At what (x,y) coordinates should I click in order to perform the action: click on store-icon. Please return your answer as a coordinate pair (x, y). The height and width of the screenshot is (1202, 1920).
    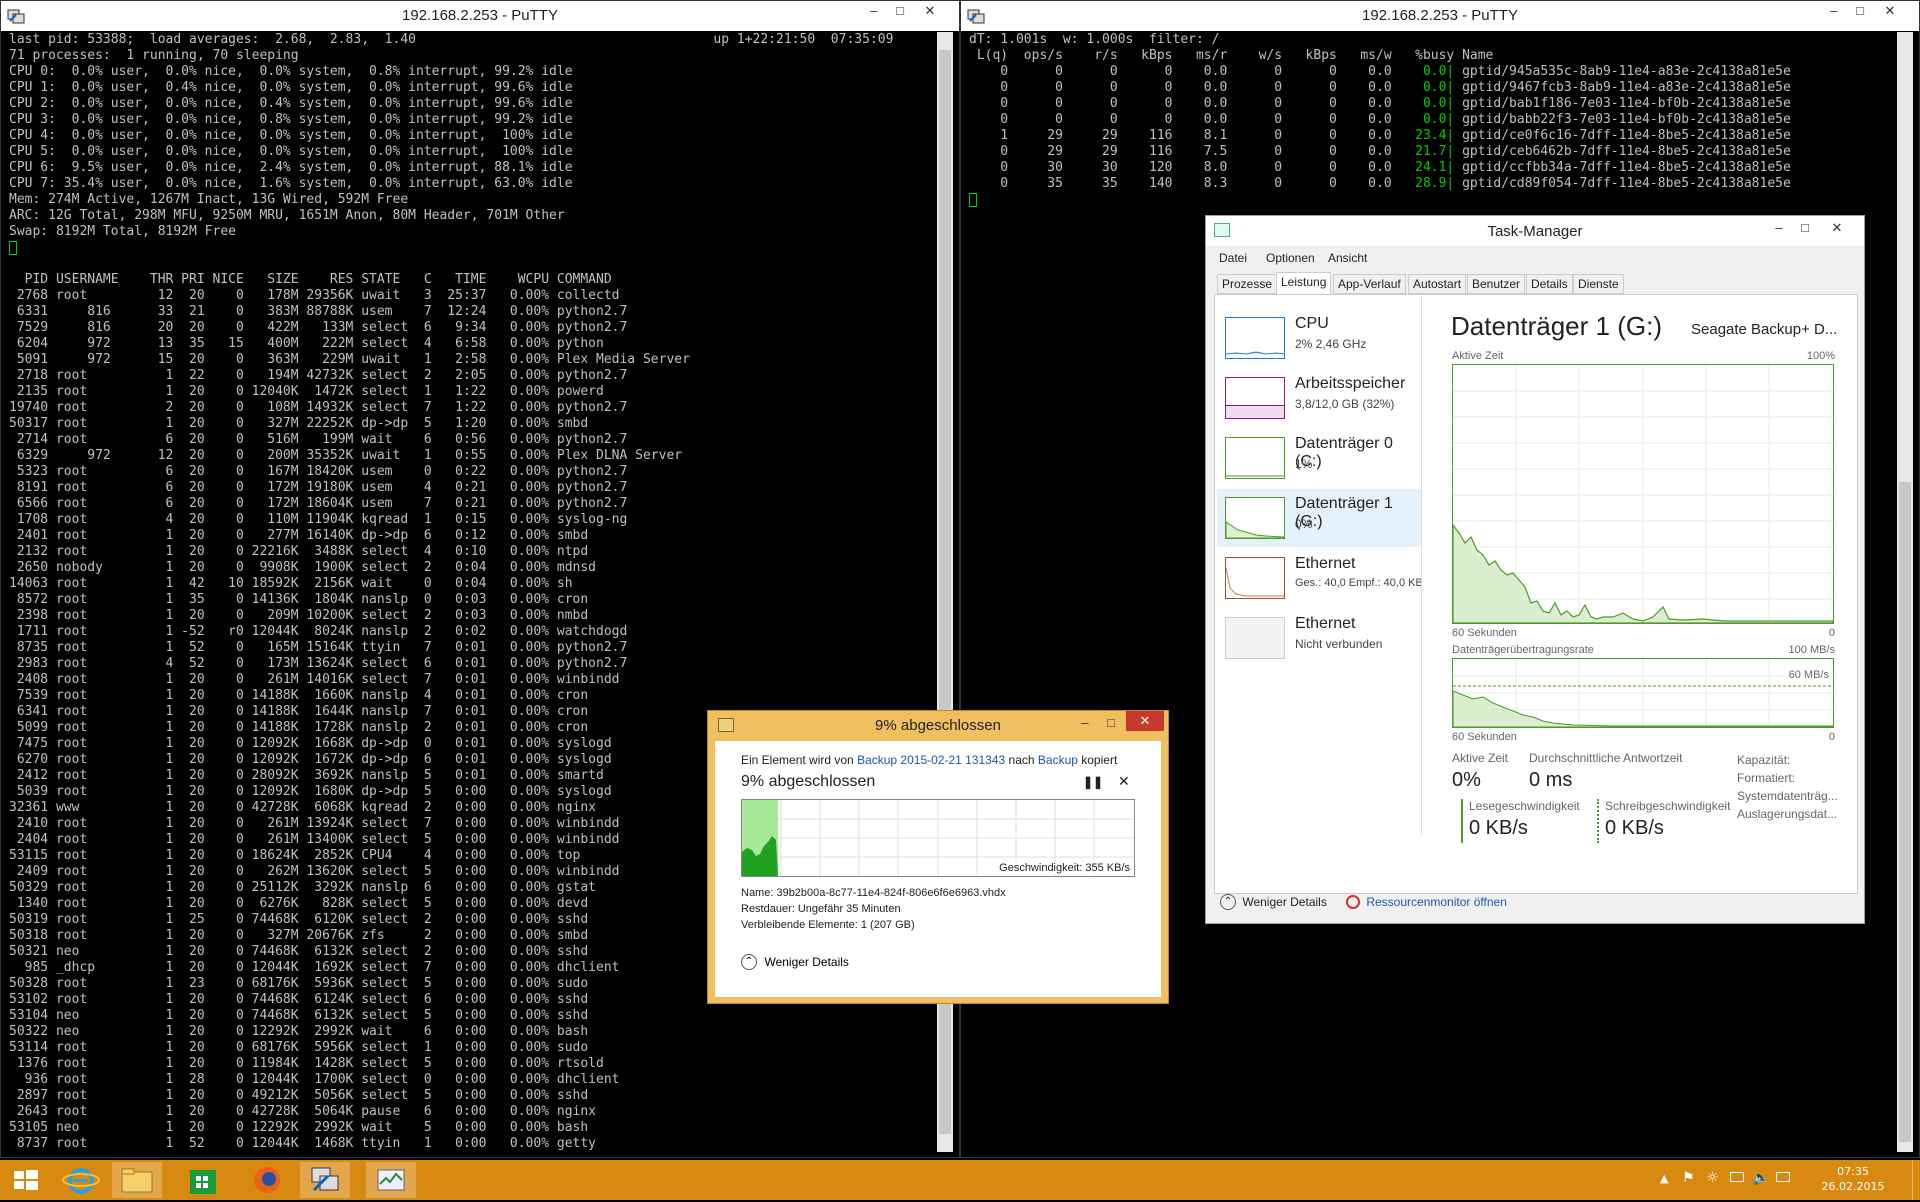
    Looking at the image, I should click on (203, 1180).